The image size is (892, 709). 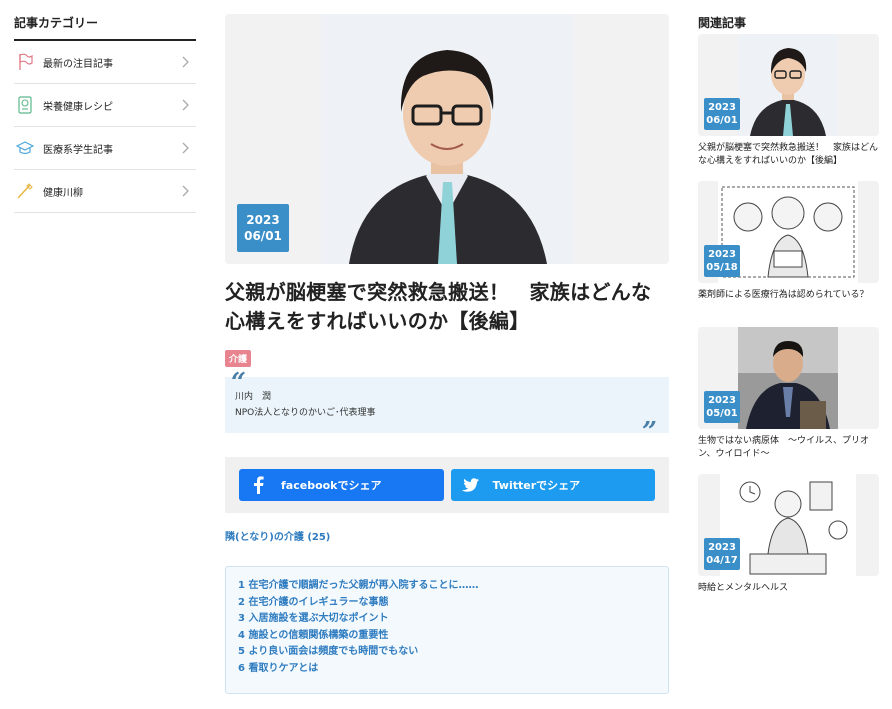 I want to click on author-portrait, so click(x=447, y=139).